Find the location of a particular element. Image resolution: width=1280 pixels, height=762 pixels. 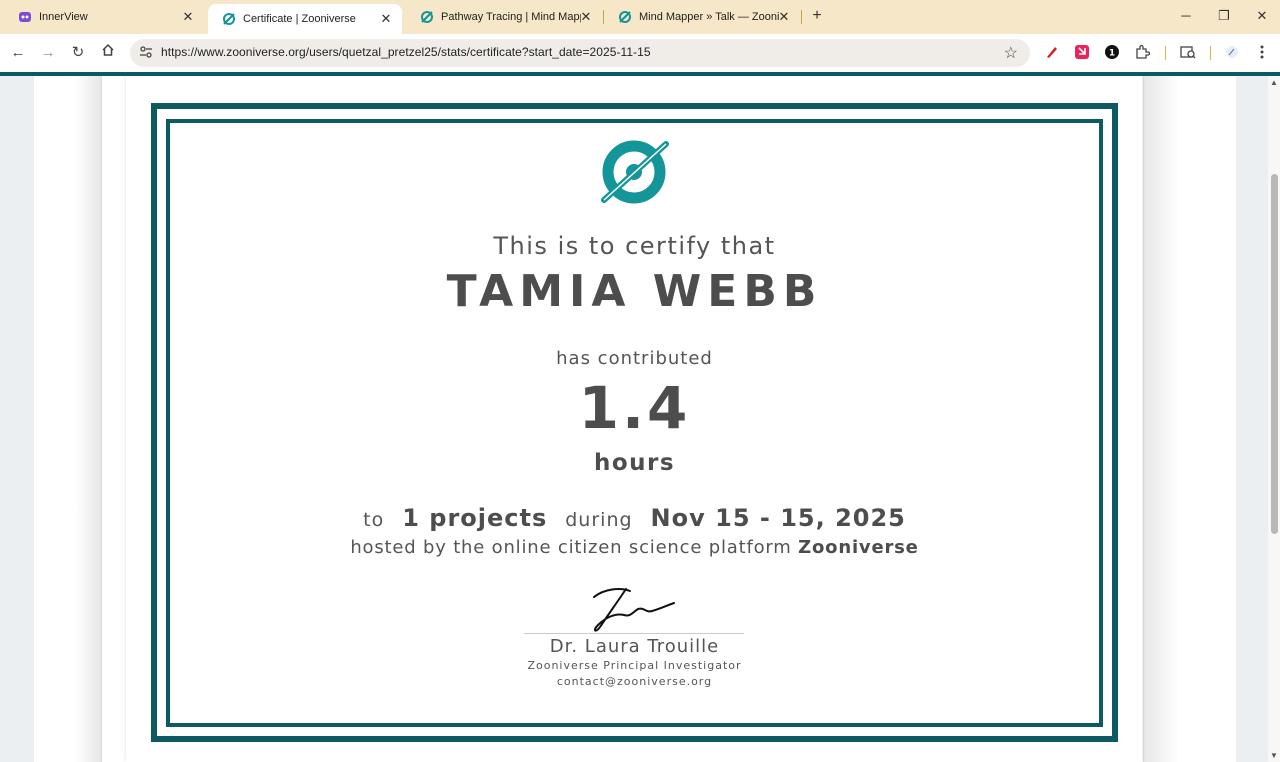

close-window-icon: ✕ is located at coordinates (1262, 16).